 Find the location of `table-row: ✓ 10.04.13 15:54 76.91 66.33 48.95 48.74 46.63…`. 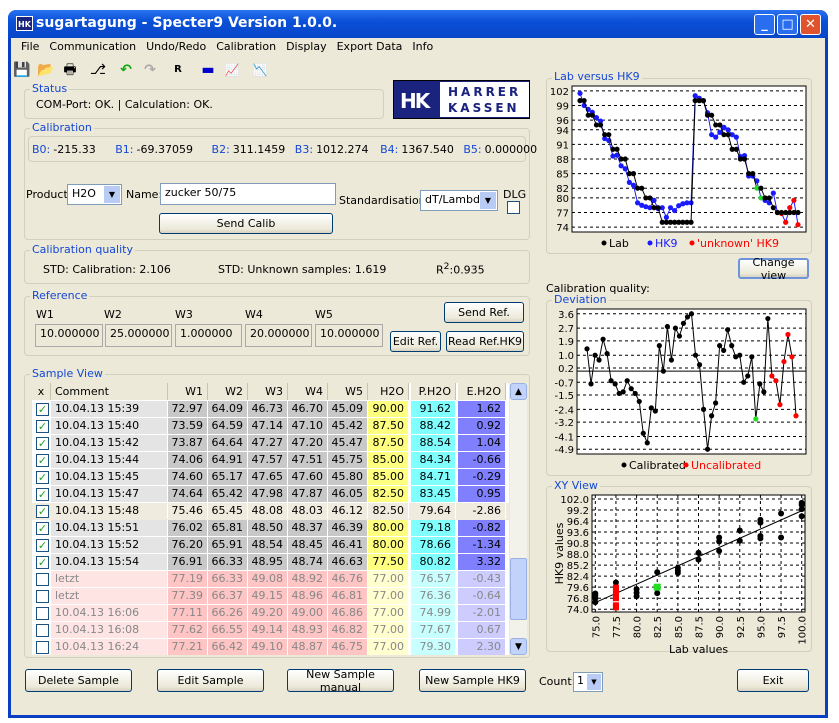

table-row: ✓ 10.04.13 15:54 76.91 66.33 48.95 48.74 46.63… is located at coordinates (270, 562).